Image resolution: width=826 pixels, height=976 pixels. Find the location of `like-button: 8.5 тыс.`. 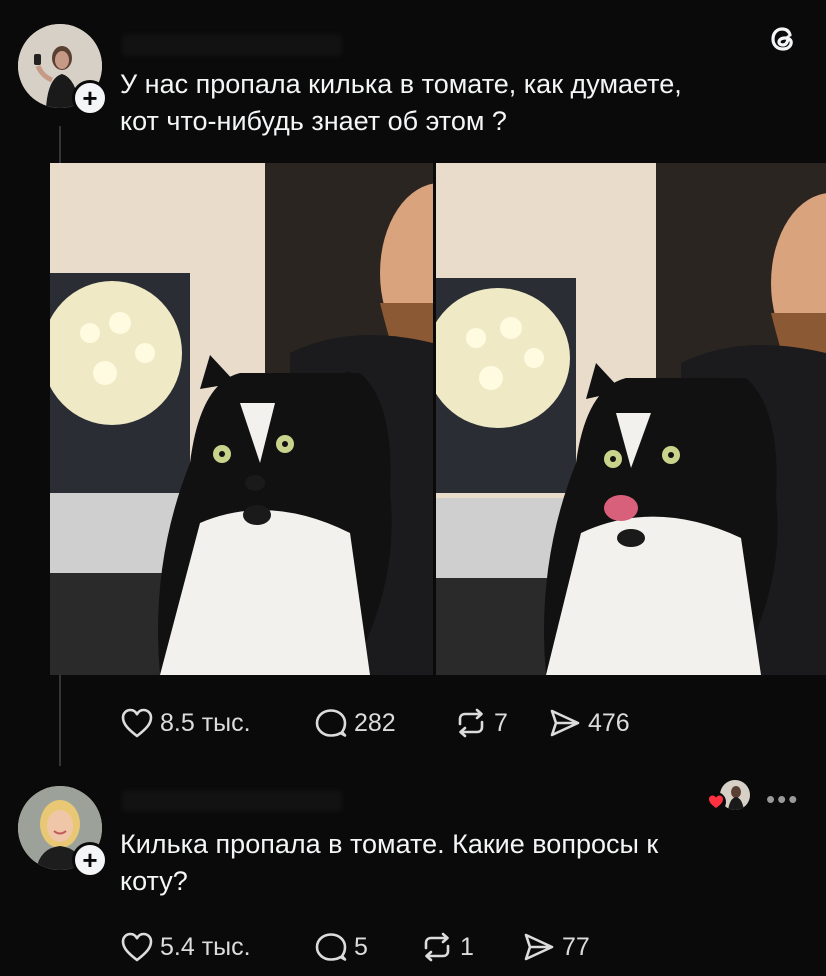

like-button: 8.5 тыс. is located at coordinates (217, 723).